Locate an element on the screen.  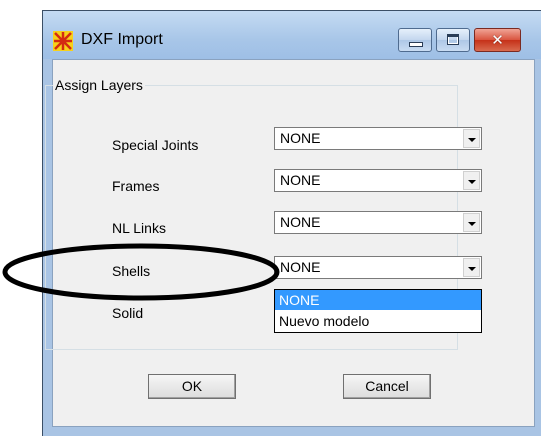
nl-links-label: NL Links is located at coordinates (139, 228).